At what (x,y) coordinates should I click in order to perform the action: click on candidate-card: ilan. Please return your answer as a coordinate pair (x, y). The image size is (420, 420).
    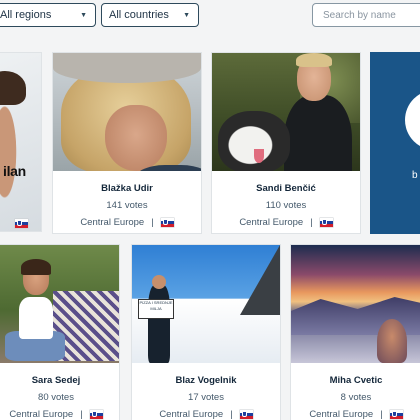
    Looking at the image, I should click on (21, 142).